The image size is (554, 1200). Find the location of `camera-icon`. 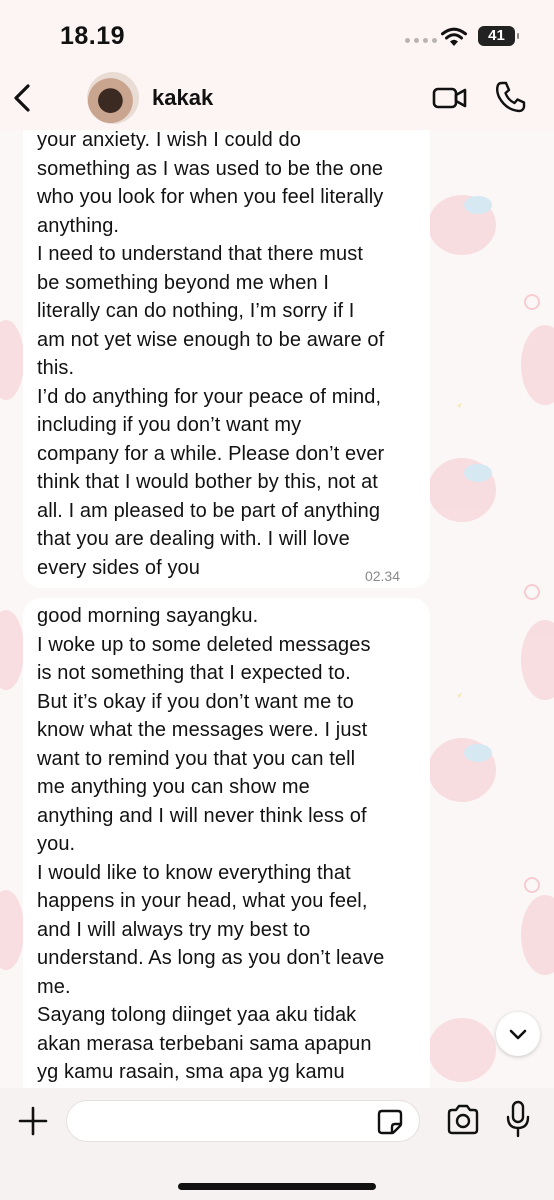

camera-icon is located at coordinates (463, 1119).